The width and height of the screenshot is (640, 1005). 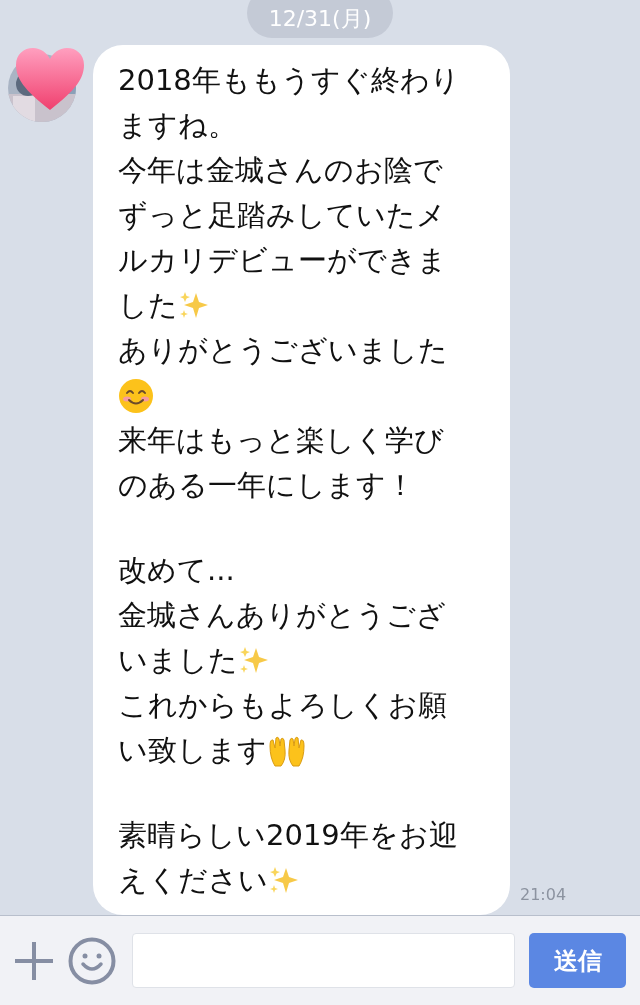 What do you see at coordinates (289, 80) in the screenshot?
I see `message-text: 2018年ももうすぐ終わり` at bounding box center [289, 80].